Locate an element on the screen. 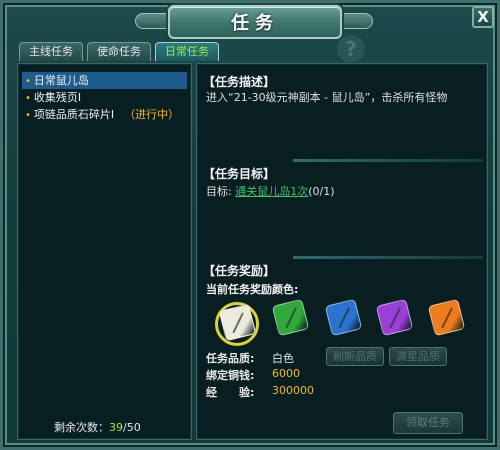  remaining-label: 剩余次数： is located at coordinates (81, 427).